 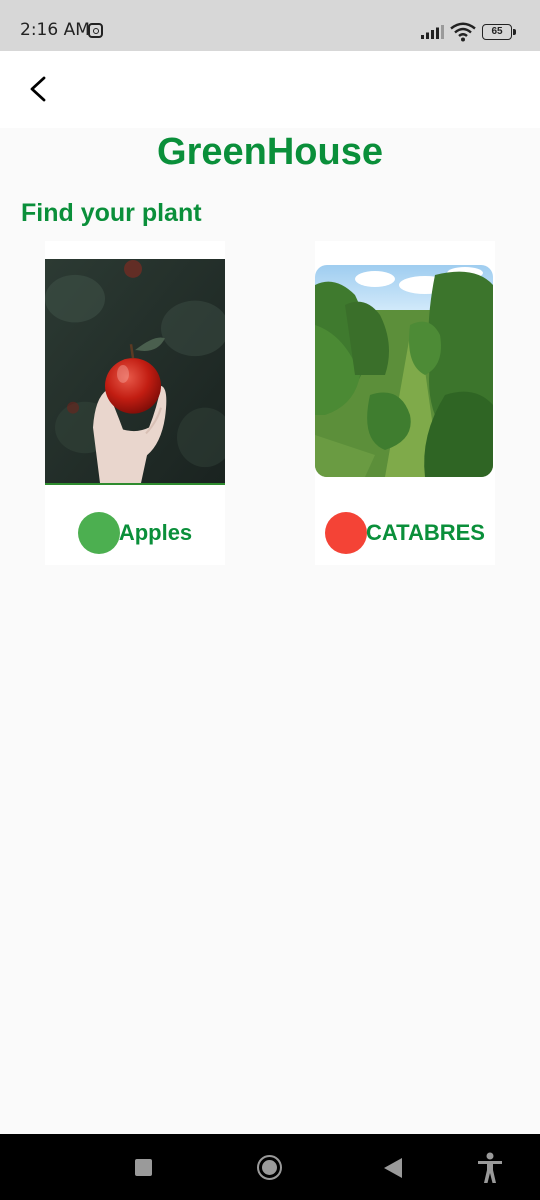 I want to click on section-heading: Find your plant, so click(x=111, y=213).